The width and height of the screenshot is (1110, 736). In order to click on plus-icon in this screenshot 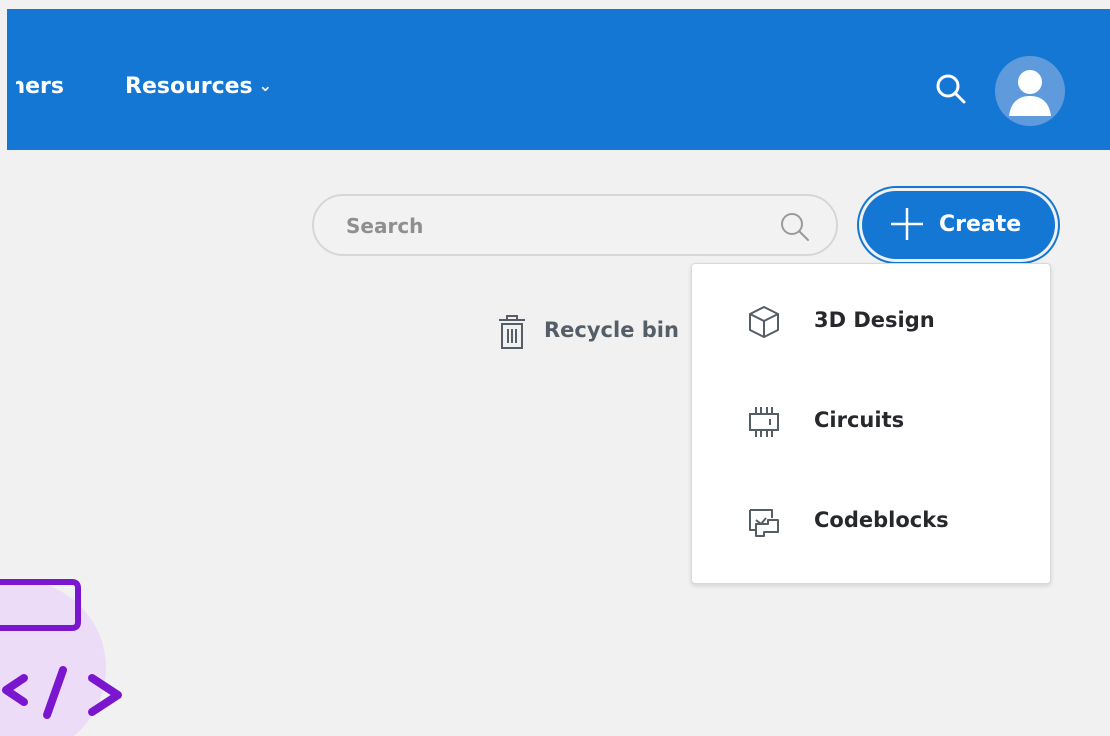, I will do `click(907, 224)`.